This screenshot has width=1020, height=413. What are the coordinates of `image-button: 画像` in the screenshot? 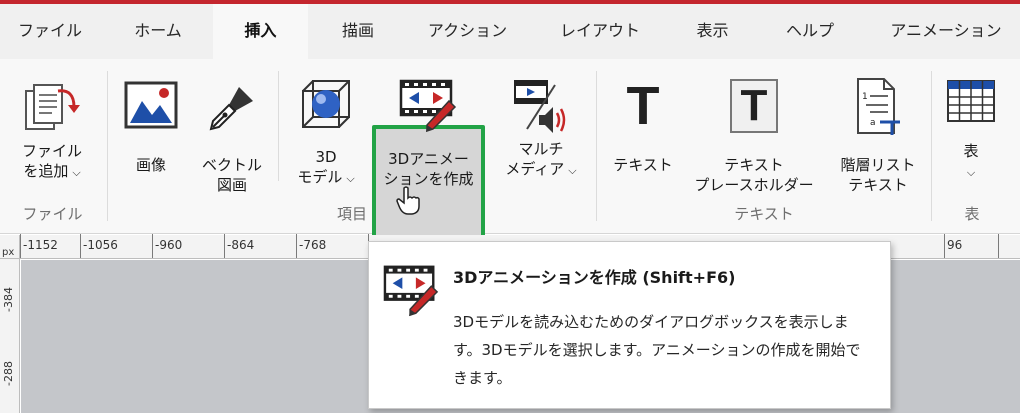 It's located at (151, 131).